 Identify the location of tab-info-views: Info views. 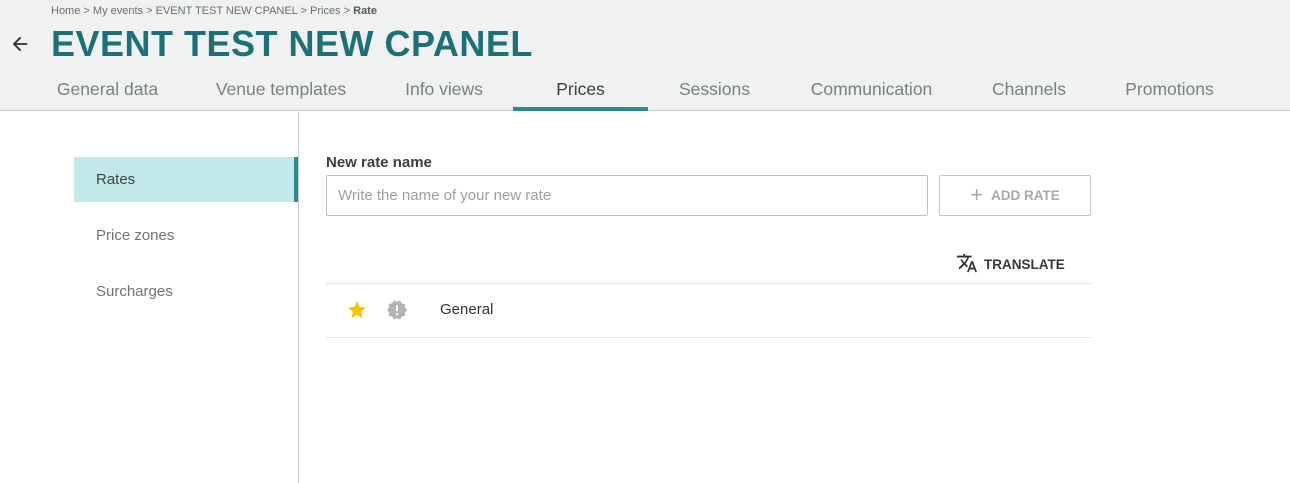
(444, 89).